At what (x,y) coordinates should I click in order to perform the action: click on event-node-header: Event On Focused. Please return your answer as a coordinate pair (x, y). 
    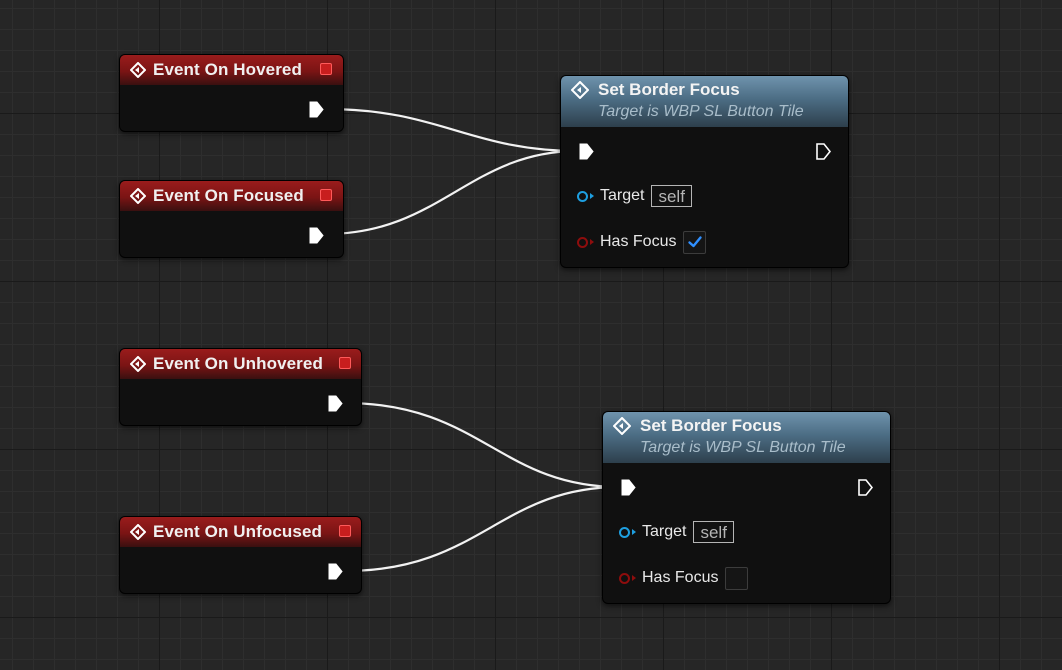
    Looking at the image, I should click on (231, 196).